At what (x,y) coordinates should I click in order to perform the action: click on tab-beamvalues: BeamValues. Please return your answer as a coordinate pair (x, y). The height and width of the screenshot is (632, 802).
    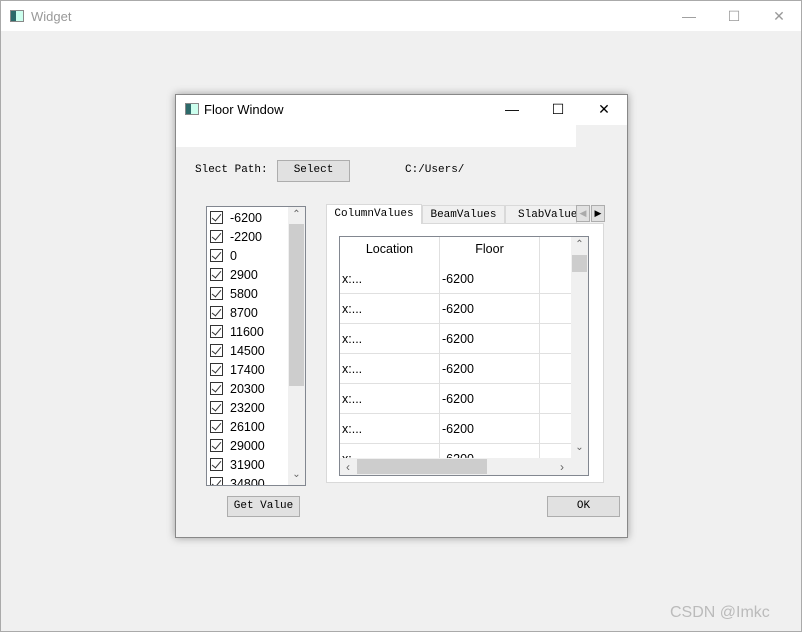
    Looking at the image, I should click on (463, 214).